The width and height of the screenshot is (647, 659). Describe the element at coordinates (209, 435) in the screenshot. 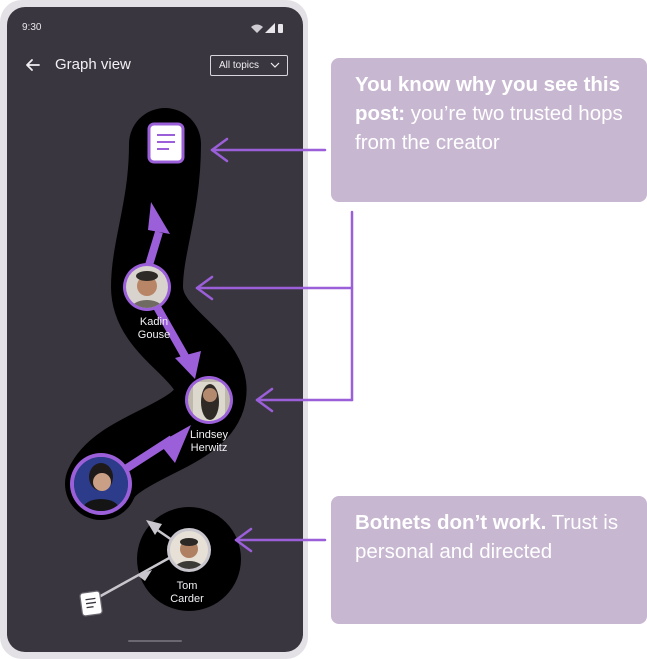

I see `node-label-line: Lindsey` at that location.